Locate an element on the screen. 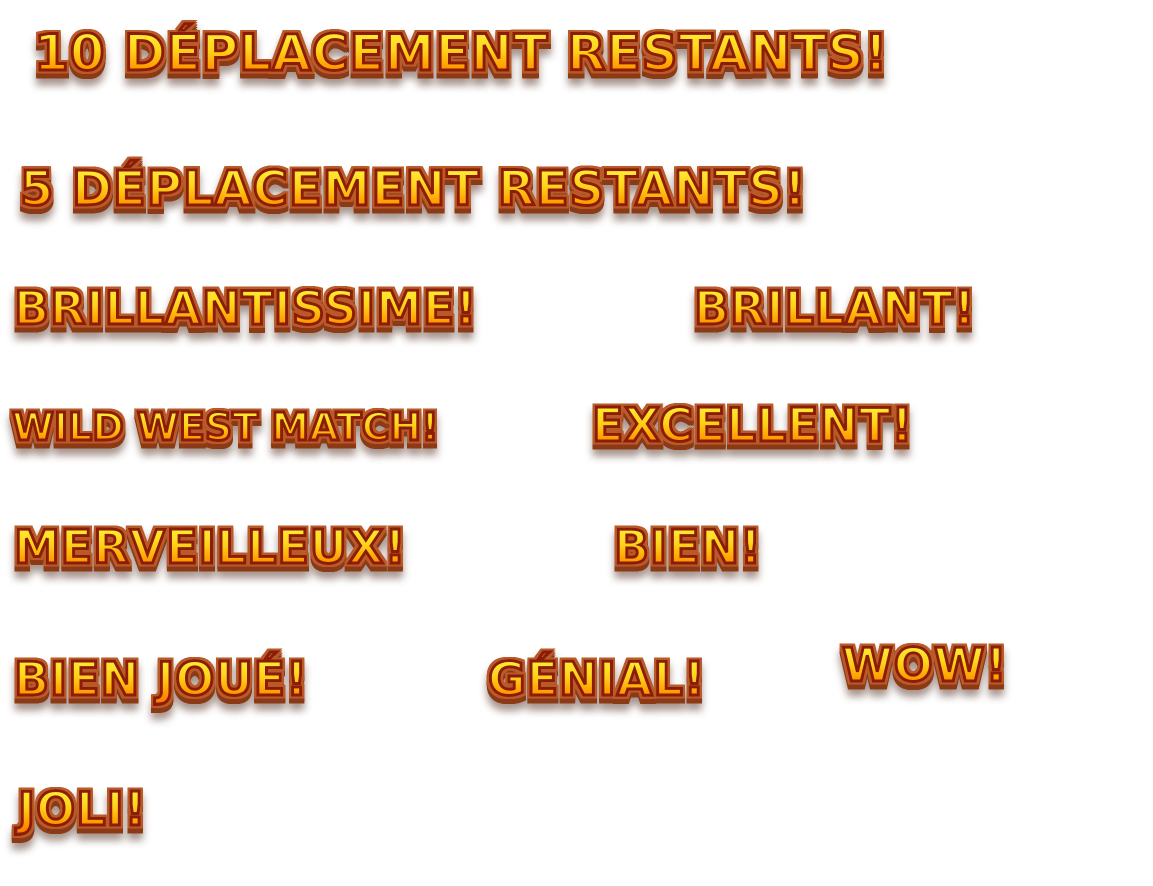 This screenshot has width=1153, height=886. moves-left-5-text: 5 DÉPLACEMENT RESTANTS! is located at coordinates (413, 189).